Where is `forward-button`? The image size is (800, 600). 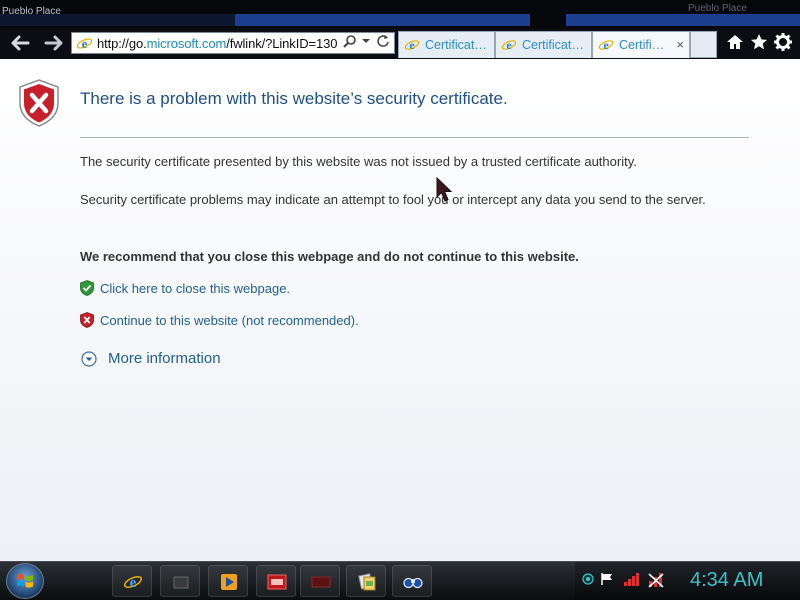
forward-button is located at coordinates (54, 43).